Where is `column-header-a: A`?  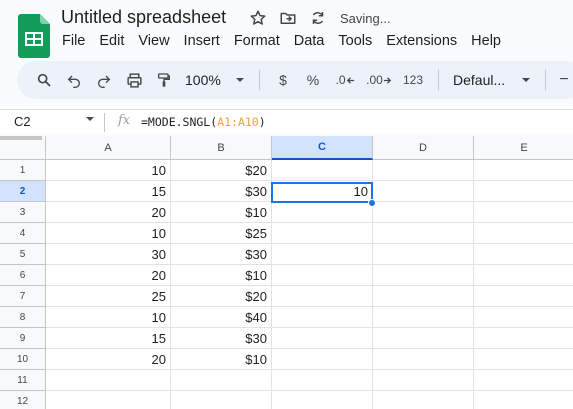
column-header-a: A is located at coordinates (108, 148).